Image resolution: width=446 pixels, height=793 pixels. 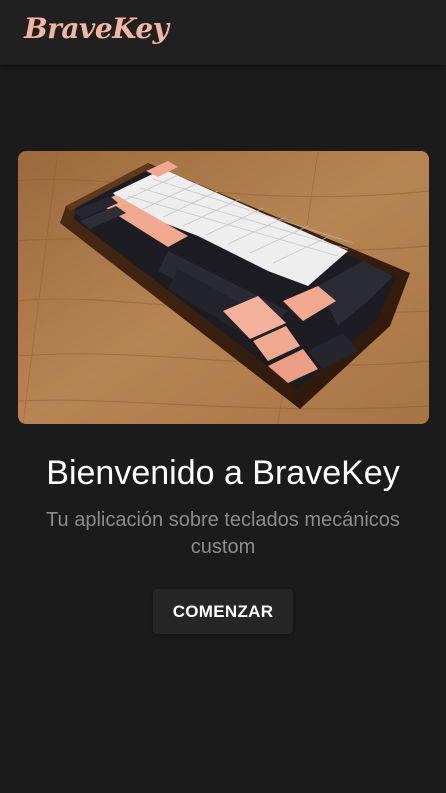 What do you see at coordinates (96, 28) in the screenshot?
I see `brand-logo: BraveKey` at bounding box center [96, 28].